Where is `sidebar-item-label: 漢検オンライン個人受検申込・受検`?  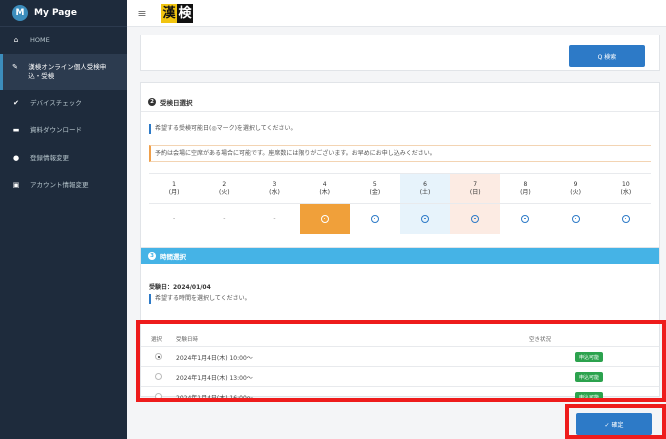
sidebar-item-label: 漢検オンライン個人受検申込・受検 is located at coordinates (67, 72).